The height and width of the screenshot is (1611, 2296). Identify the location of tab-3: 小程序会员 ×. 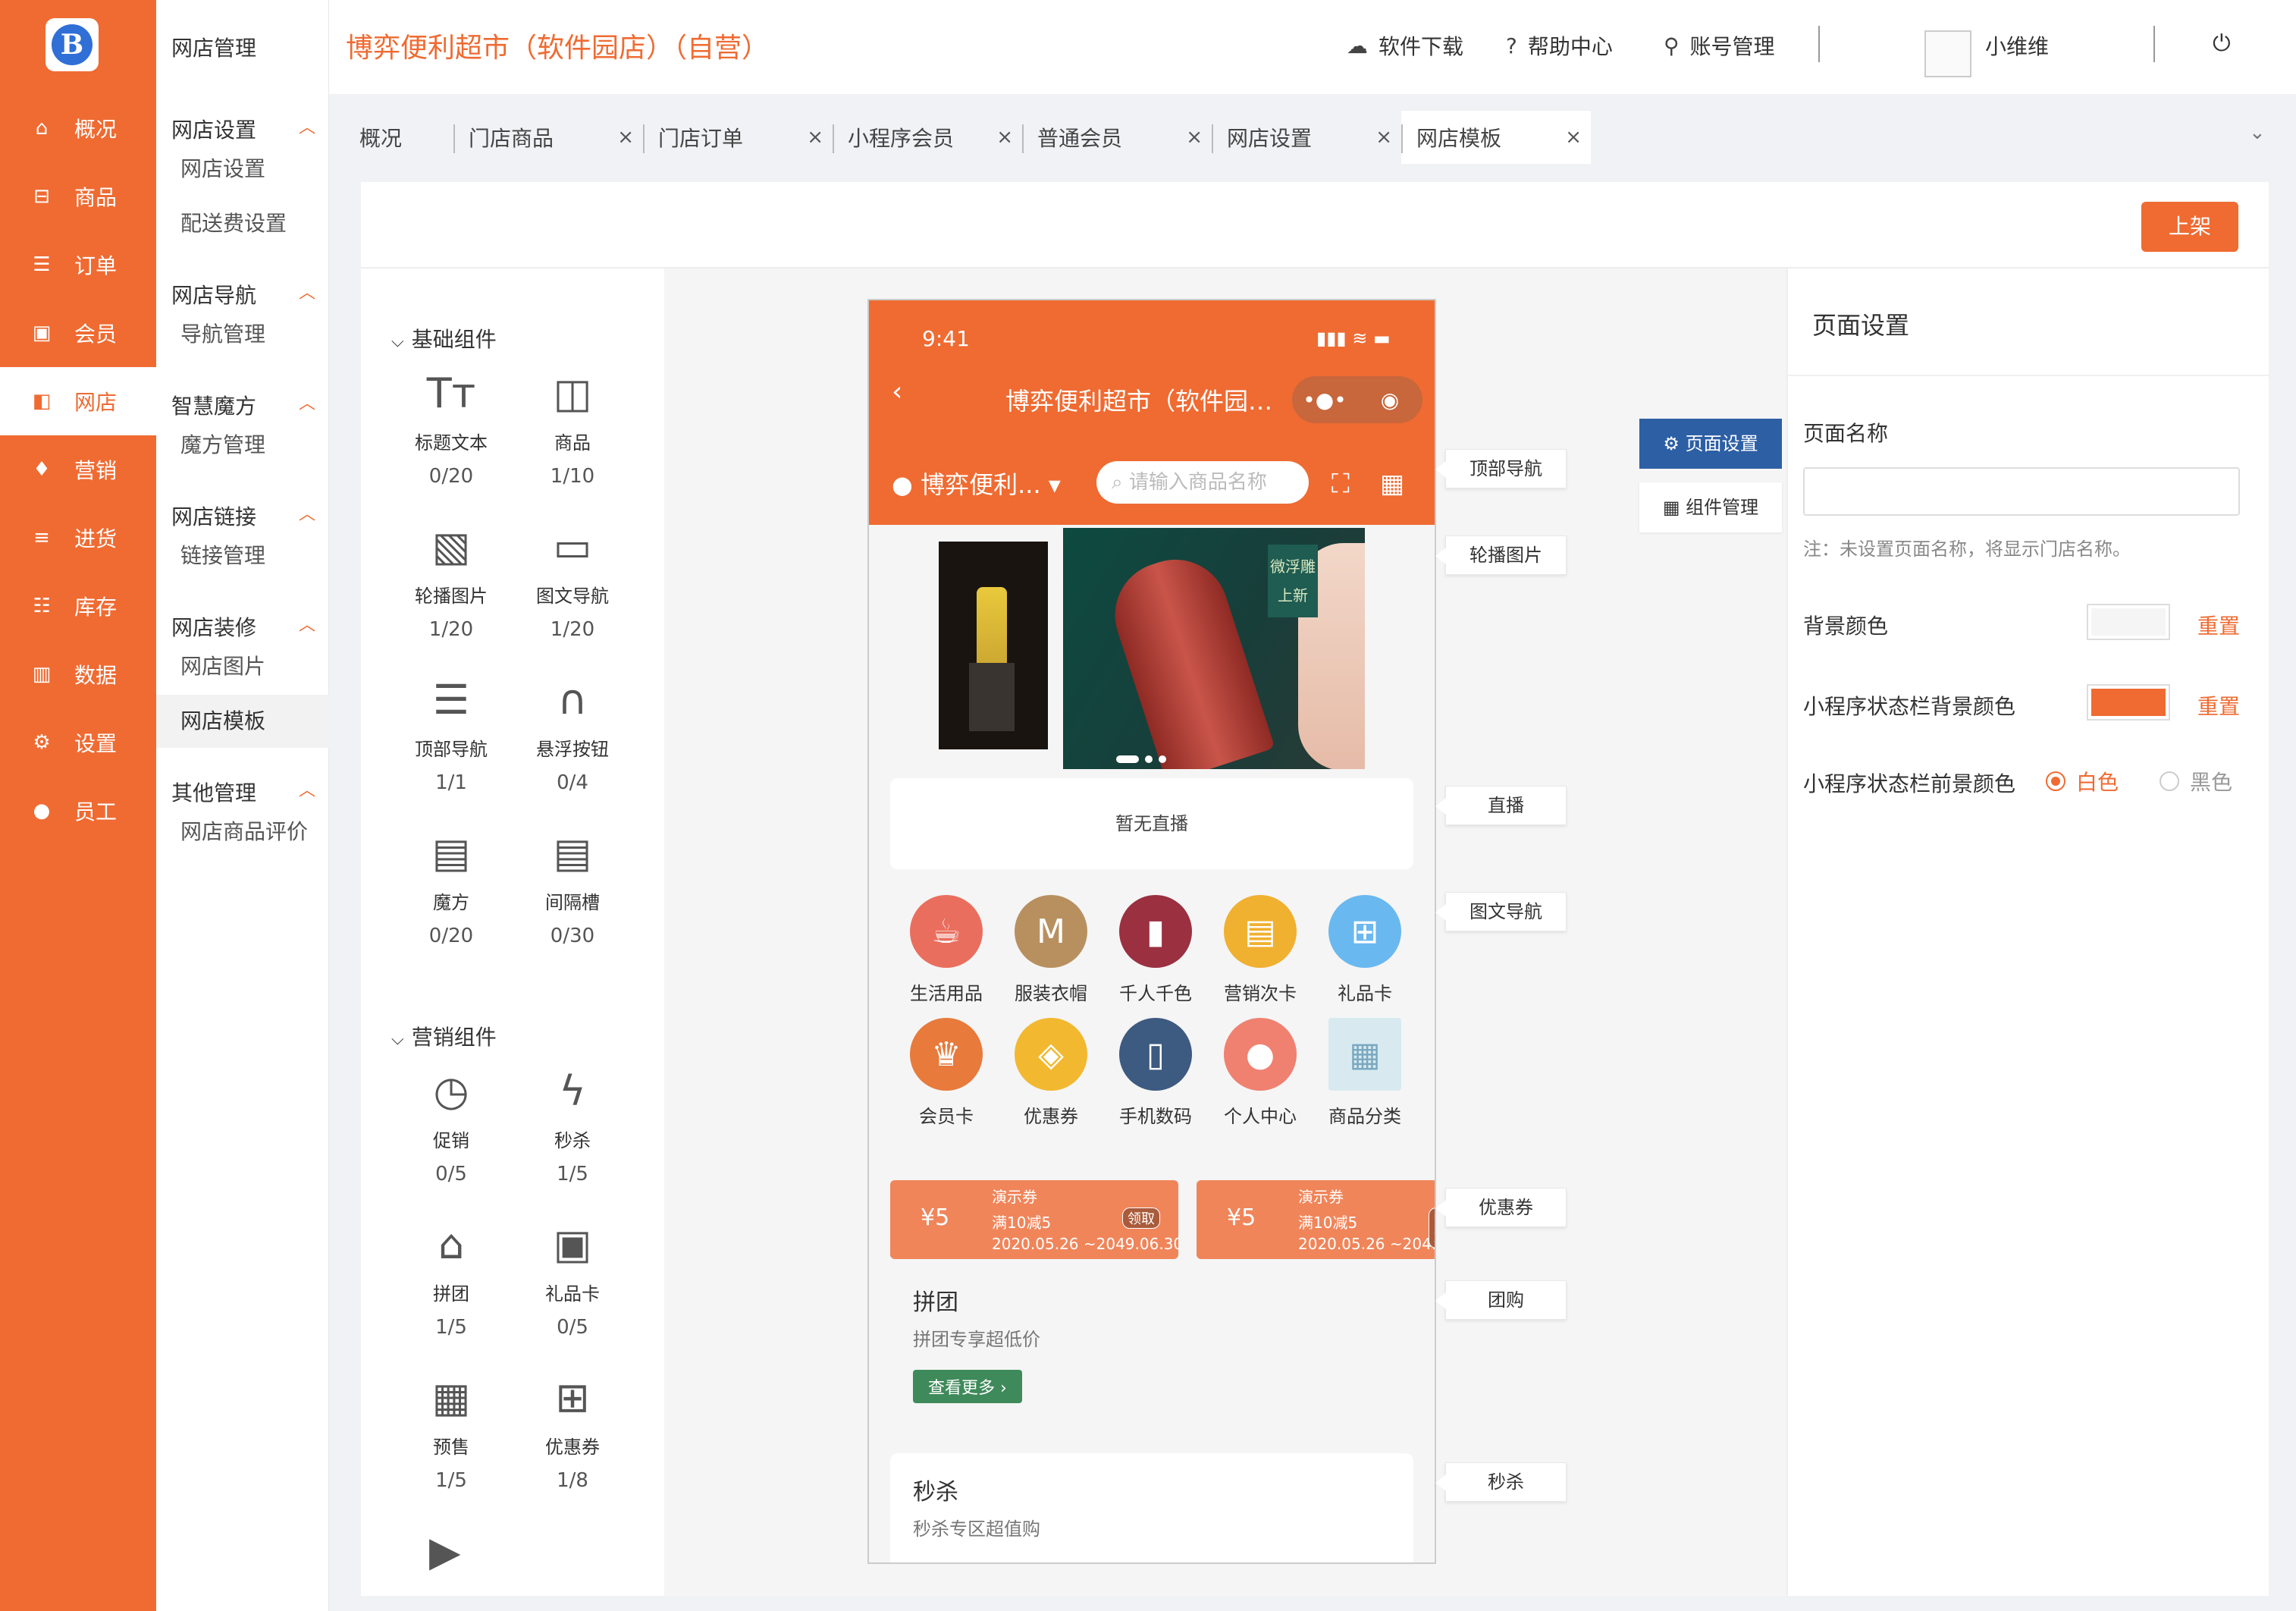
(927, 137).